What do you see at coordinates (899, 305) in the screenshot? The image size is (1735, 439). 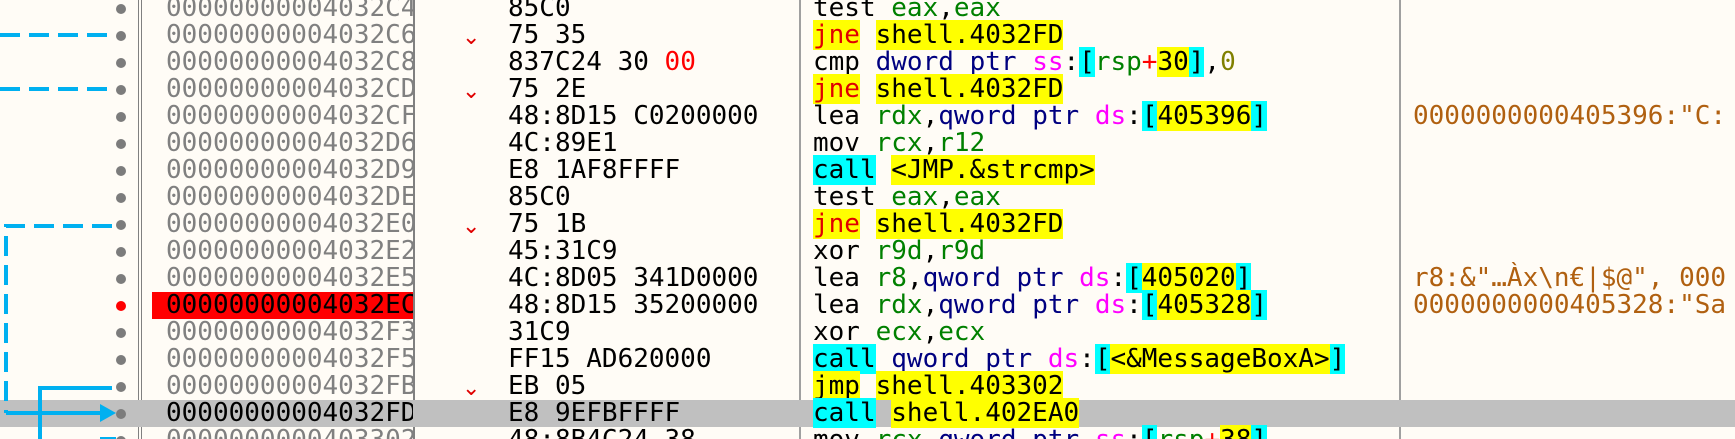 I see `register: rdx` at bounding box center [899, 305].